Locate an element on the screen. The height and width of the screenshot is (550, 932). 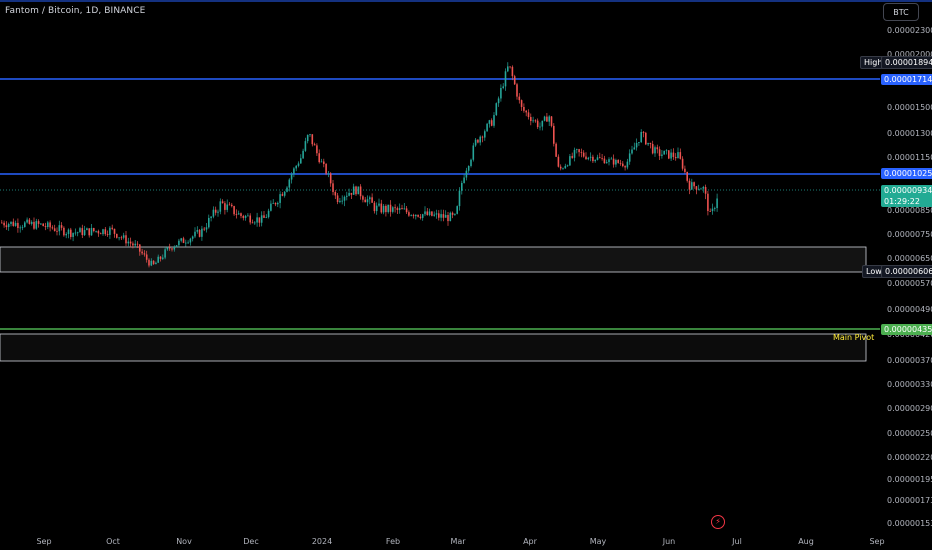
time-tick-label: Dec is located at coordinates (251, 541).